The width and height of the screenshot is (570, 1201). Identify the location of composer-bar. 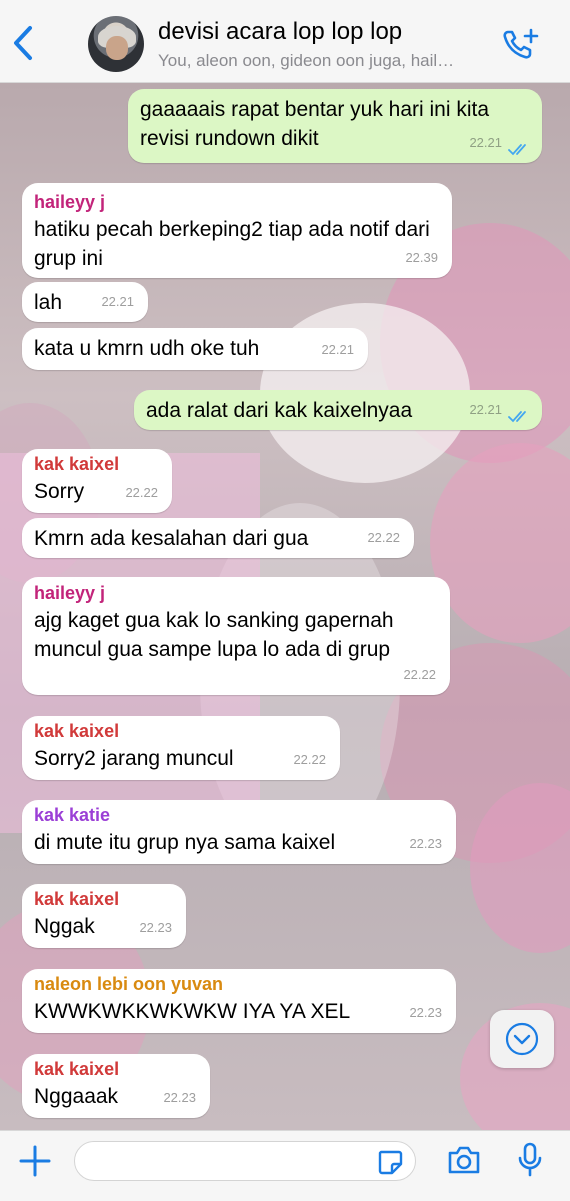
(285, 1165).